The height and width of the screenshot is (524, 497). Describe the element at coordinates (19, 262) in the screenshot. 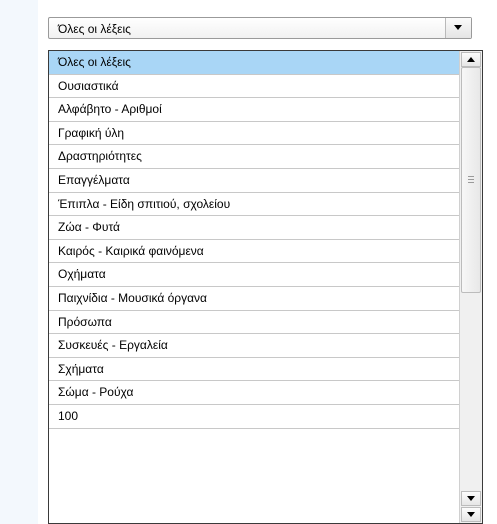

I see `left-pane` at that location.